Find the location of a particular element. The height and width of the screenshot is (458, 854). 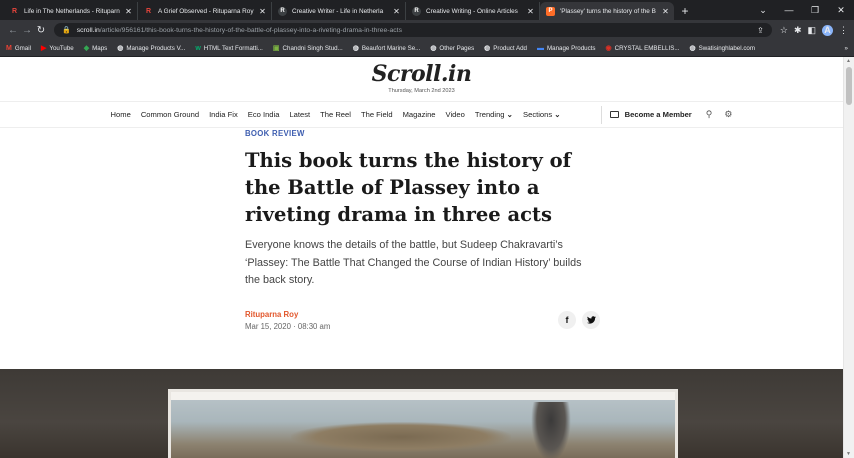

search-icon: ⚲ is located at coordinates (709, 114).